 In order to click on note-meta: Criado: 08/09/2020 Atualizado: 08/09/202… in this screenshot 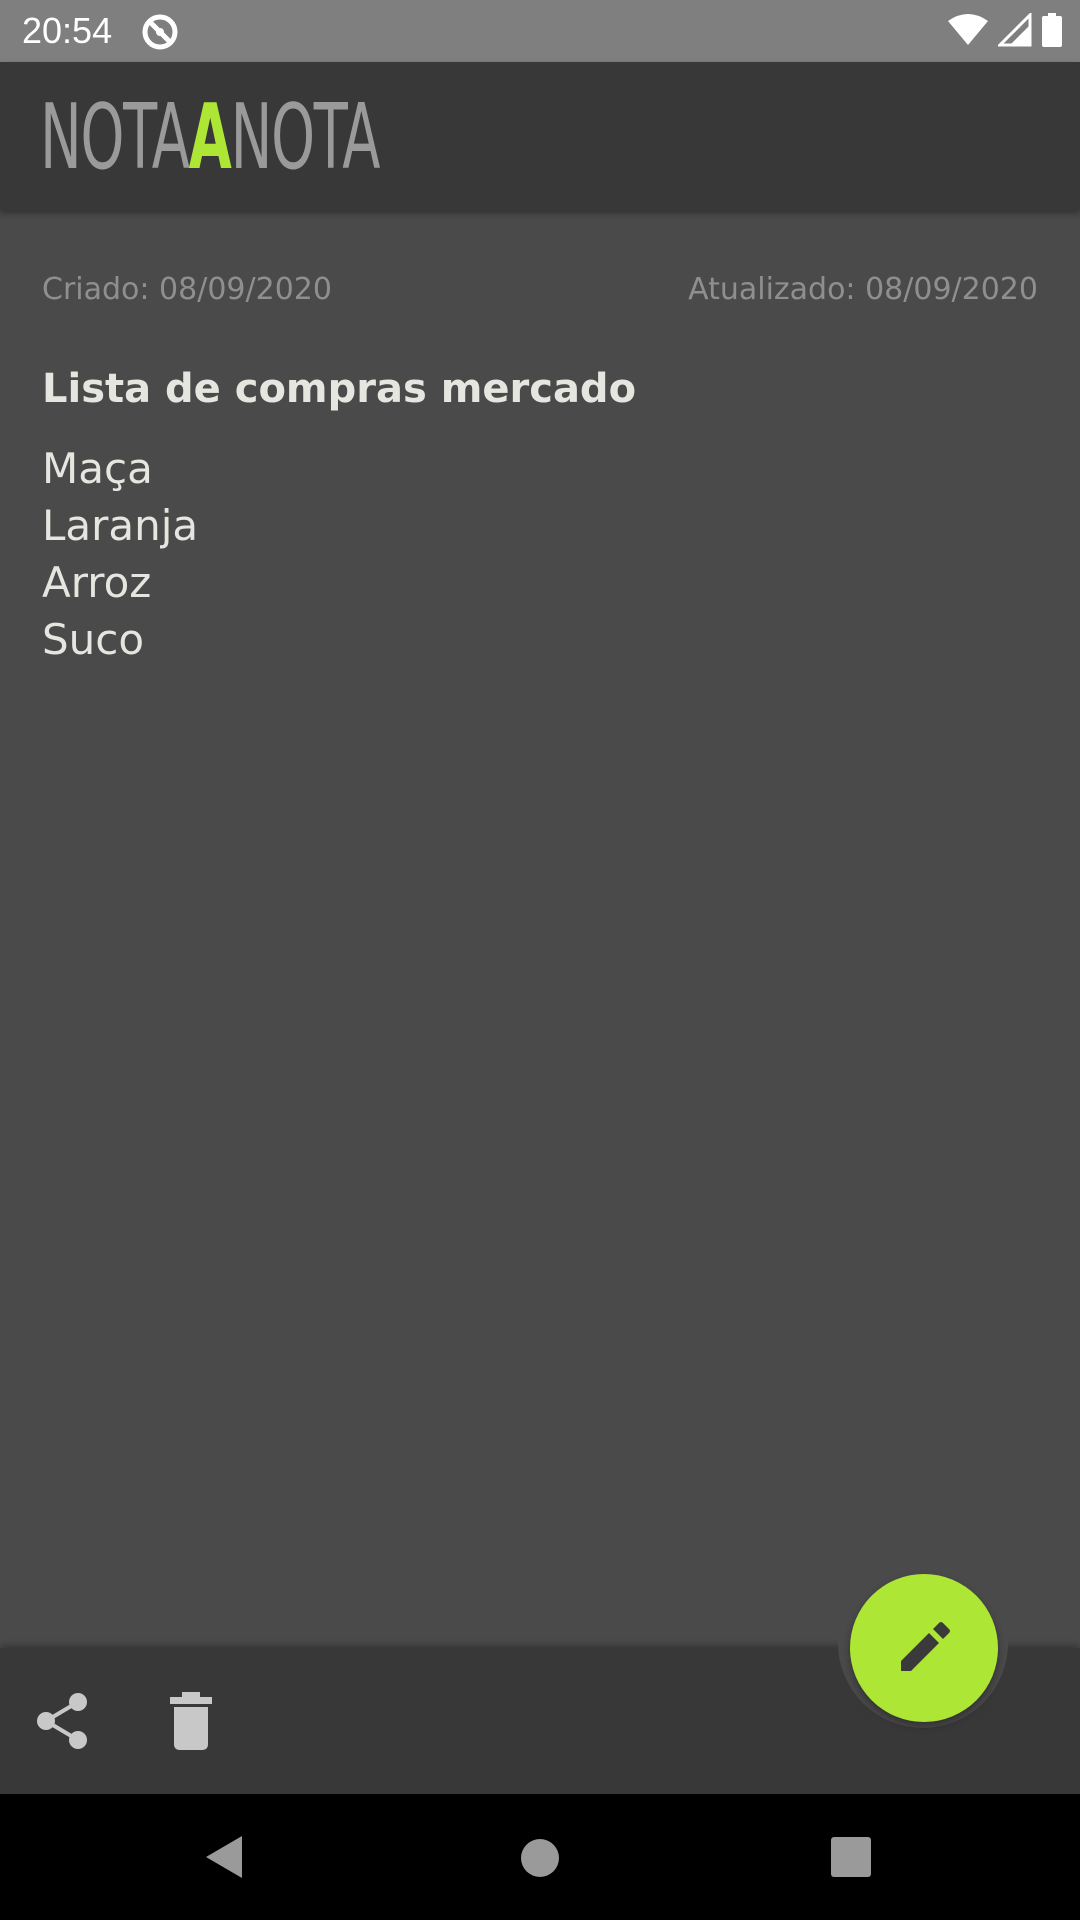, I will do `click(540, 294)`.